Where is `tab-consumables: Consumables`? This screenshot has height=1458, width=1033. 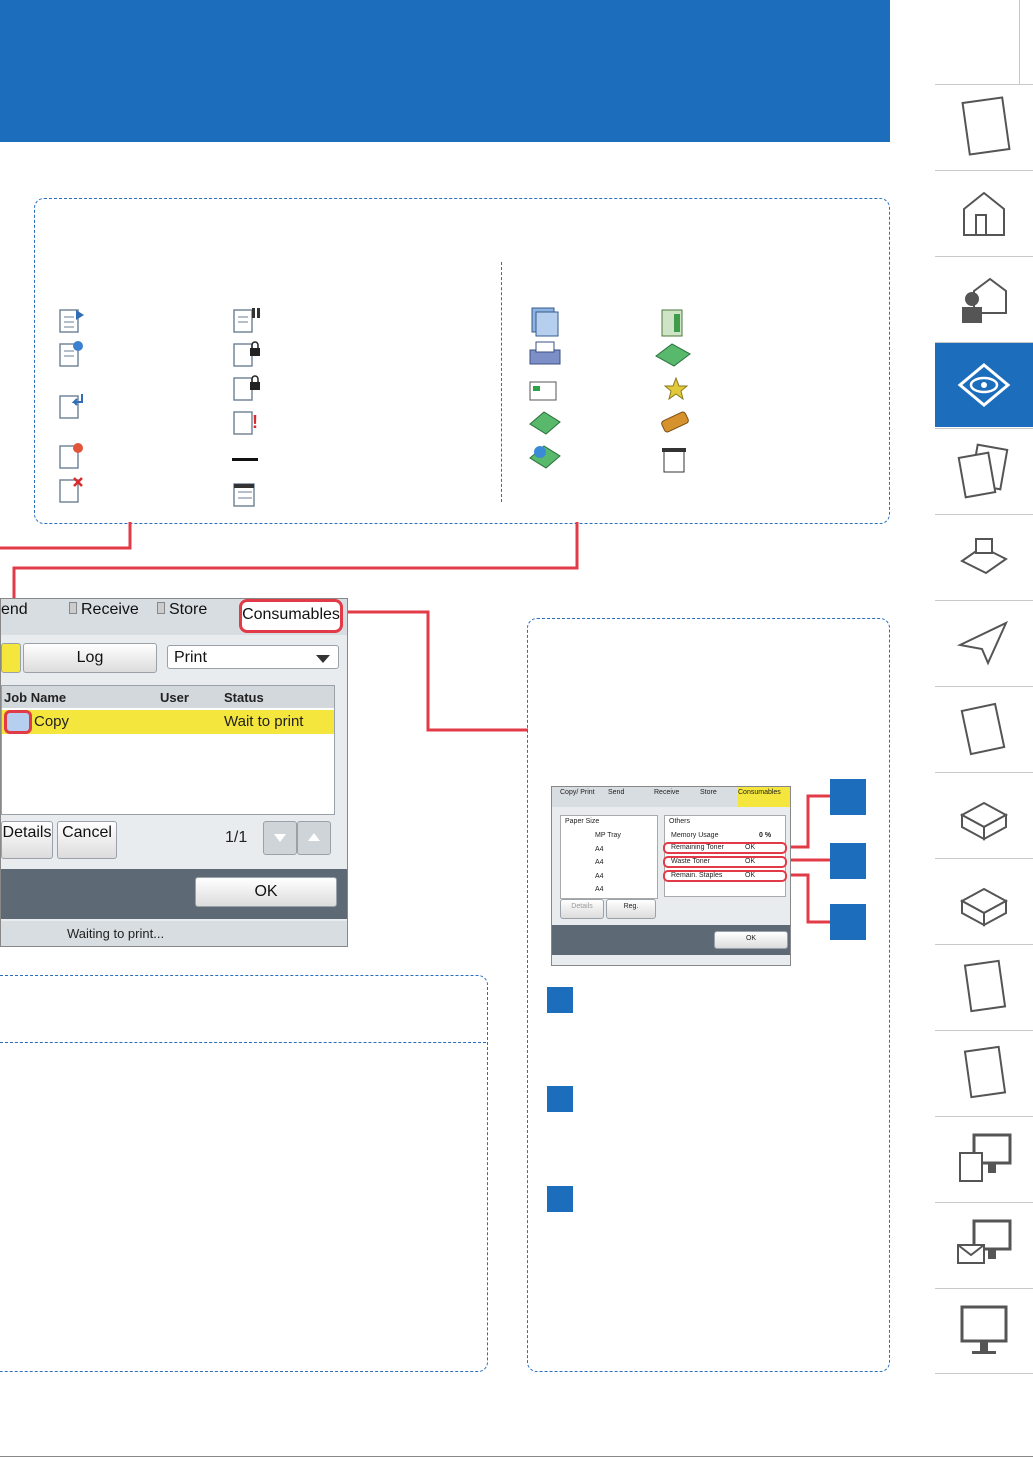
tab-consumables: Consumables is located at coordinates (291, 616).